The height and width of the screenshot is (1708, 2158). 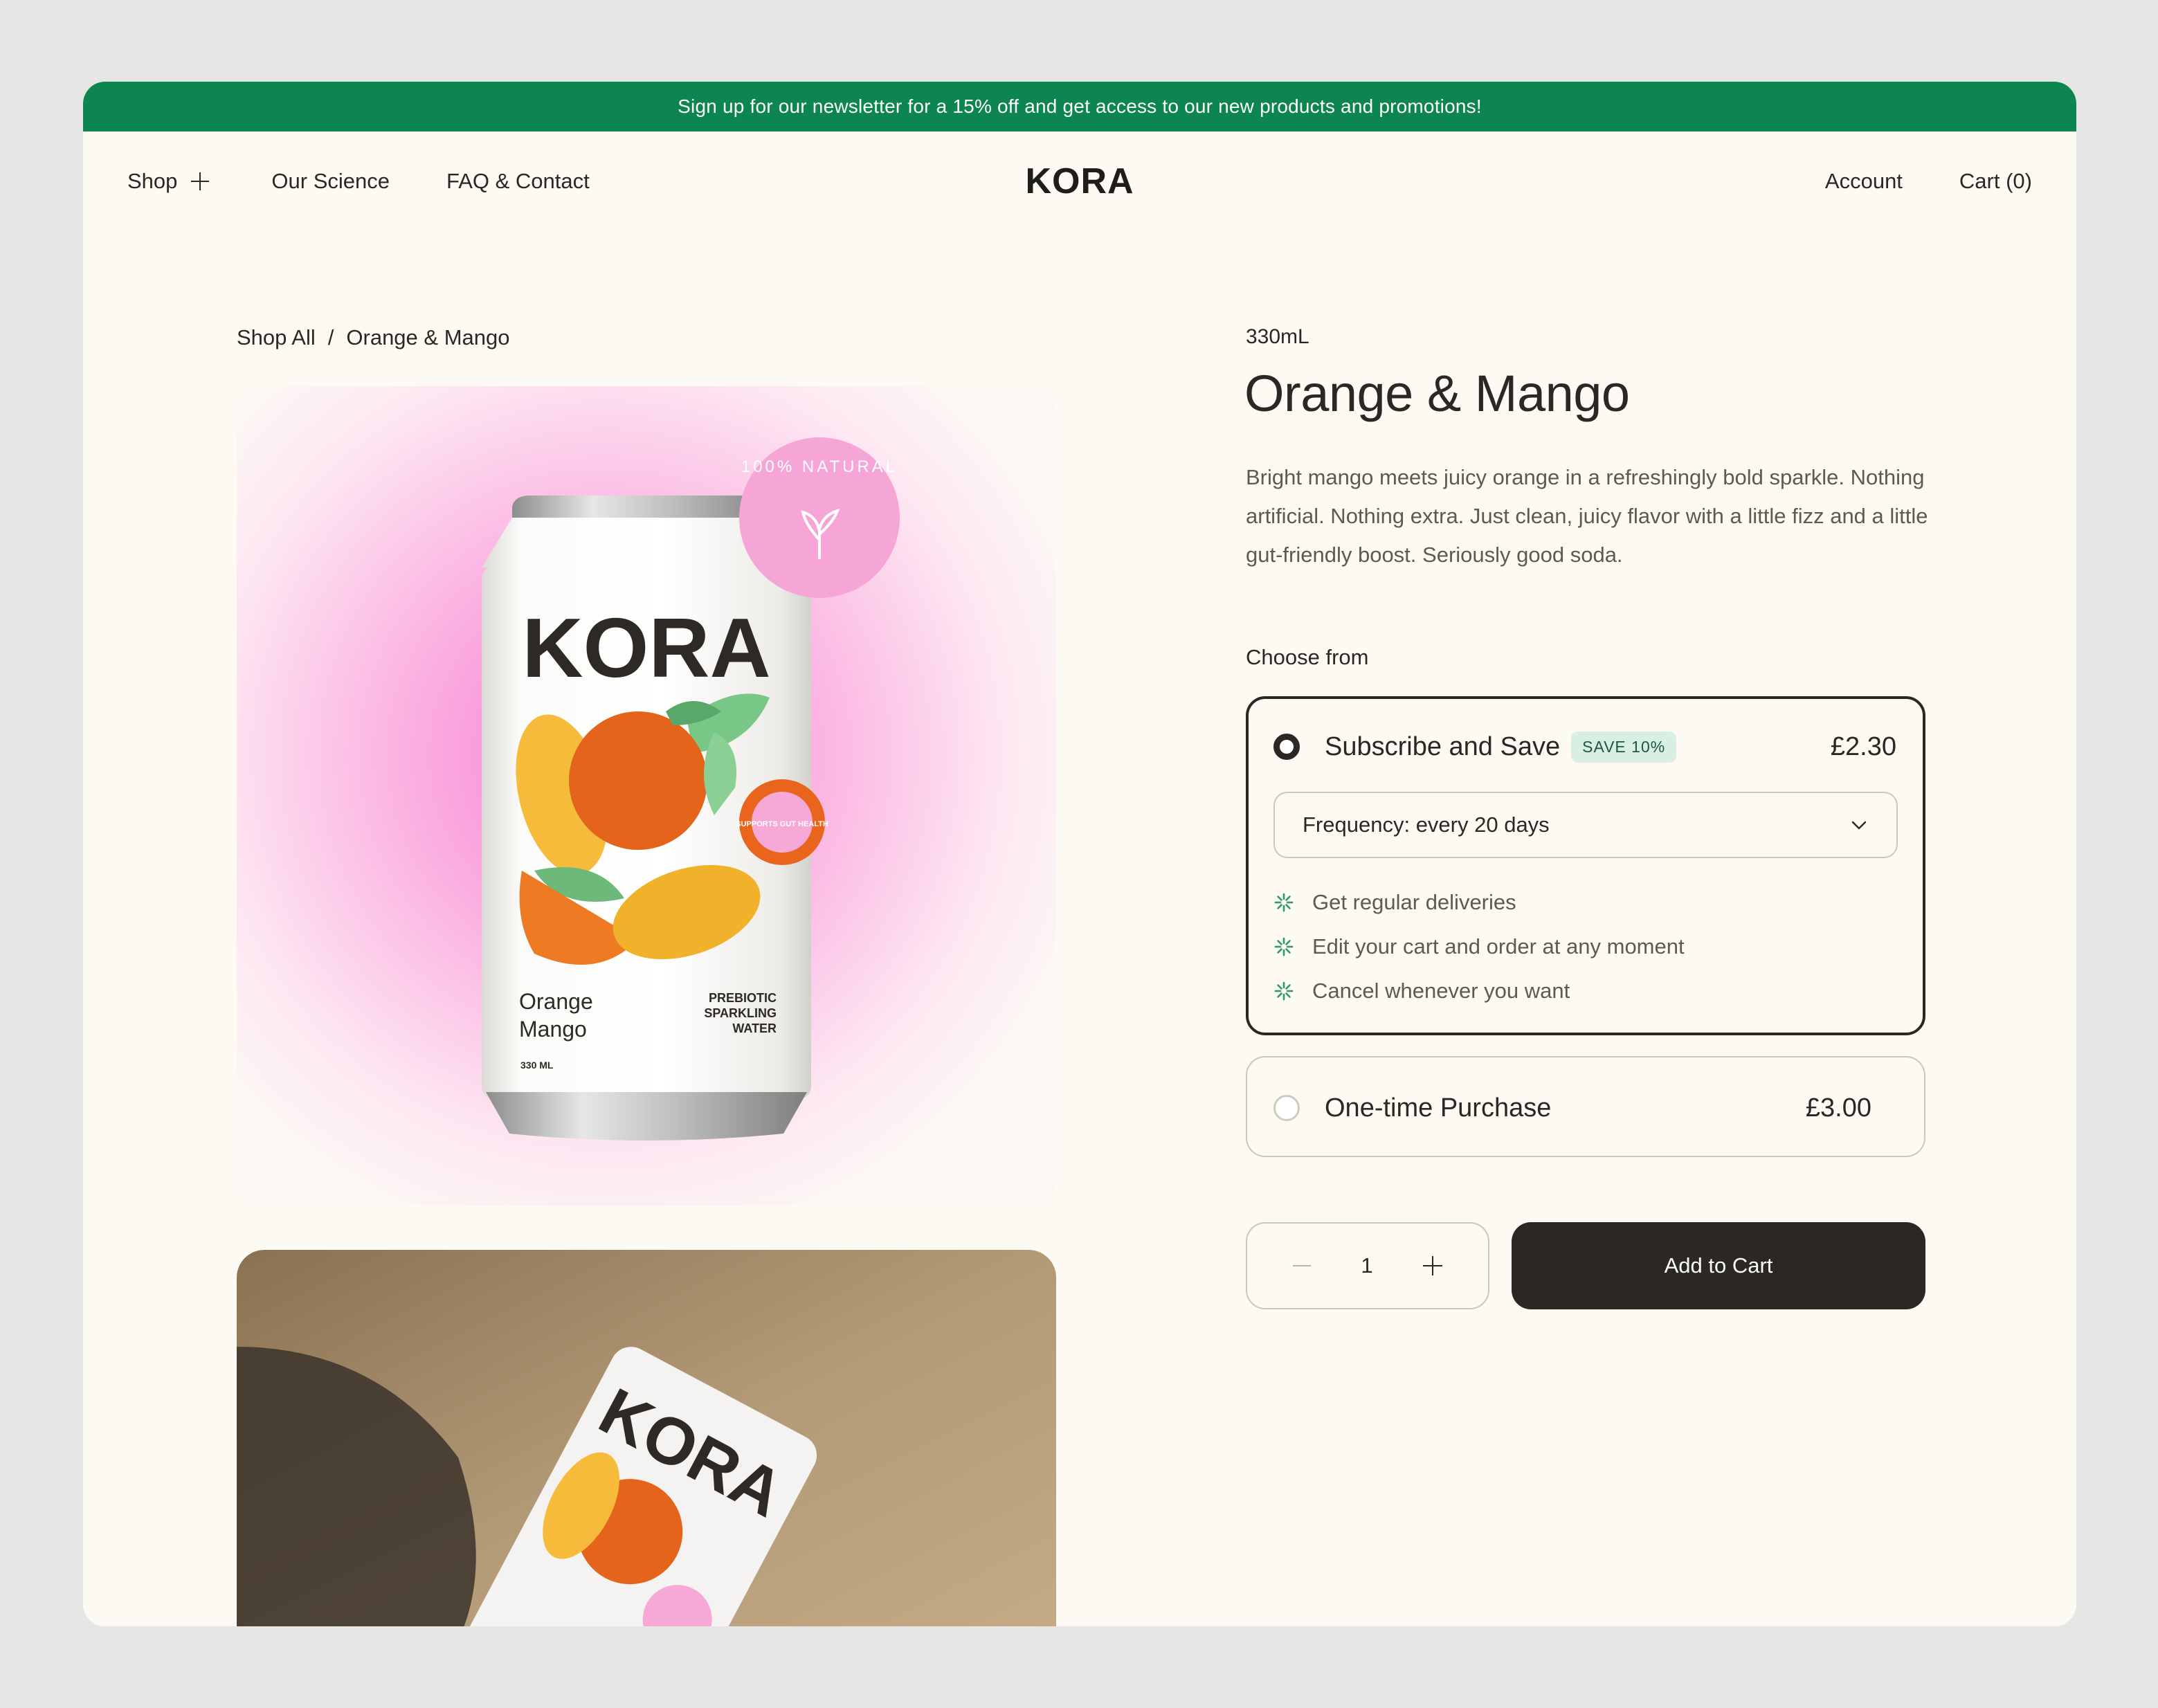 What do you see at coordinates (1863, 746) in the screenshot?
I see `subscribe-price: £2.30` at bounding box center [1863, 746].